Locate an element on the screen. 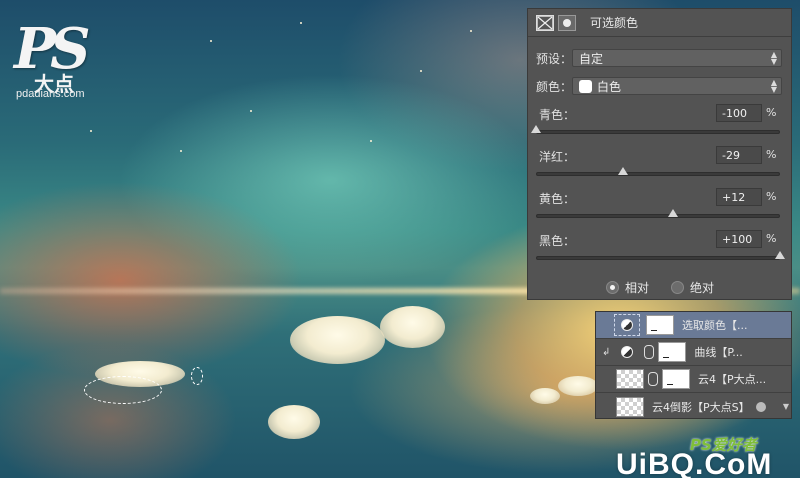 This screenshot has width=800, height=478. preset-label: 预设： is located at coordinates (554, 58).